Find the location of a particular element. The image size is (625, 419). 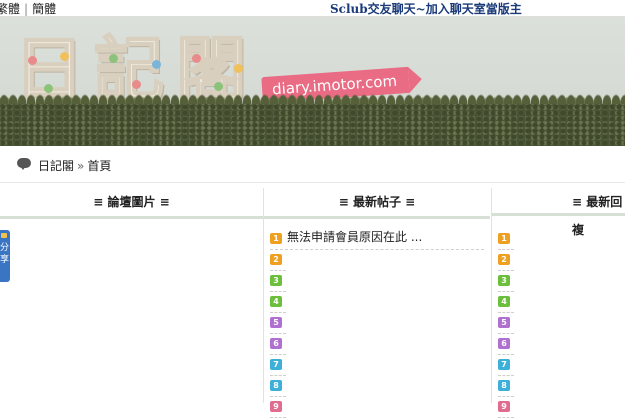

top-bar: 繁體 | 簡體 Sclub交友聊天~加入聊天室當版主 is located at coordinates (312, 8).